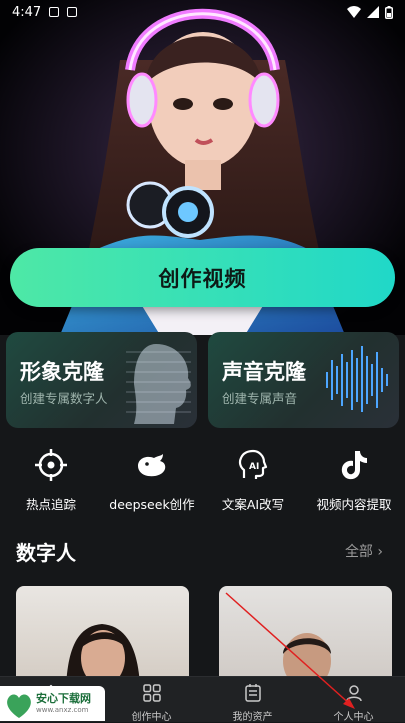 Image resolution: width=405 pixels, height=723 pixels. What do you see at coordinates (152, 480) in the screenshot?
I see `deepseek-create-button: deepseek创作` at bounding box center [152, 480].